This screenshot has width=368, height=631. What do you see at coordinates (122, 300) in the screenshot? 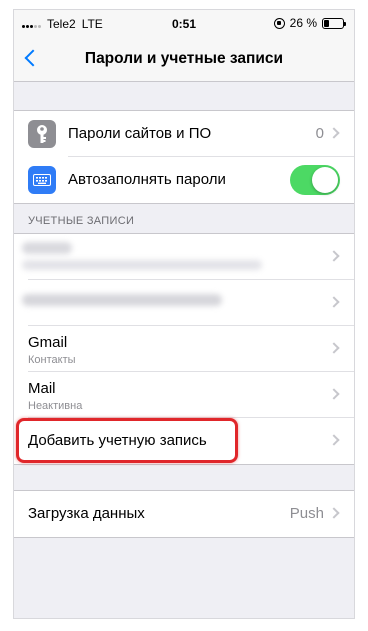
I see `blurred-account-email` at bounding box center [122, 300].